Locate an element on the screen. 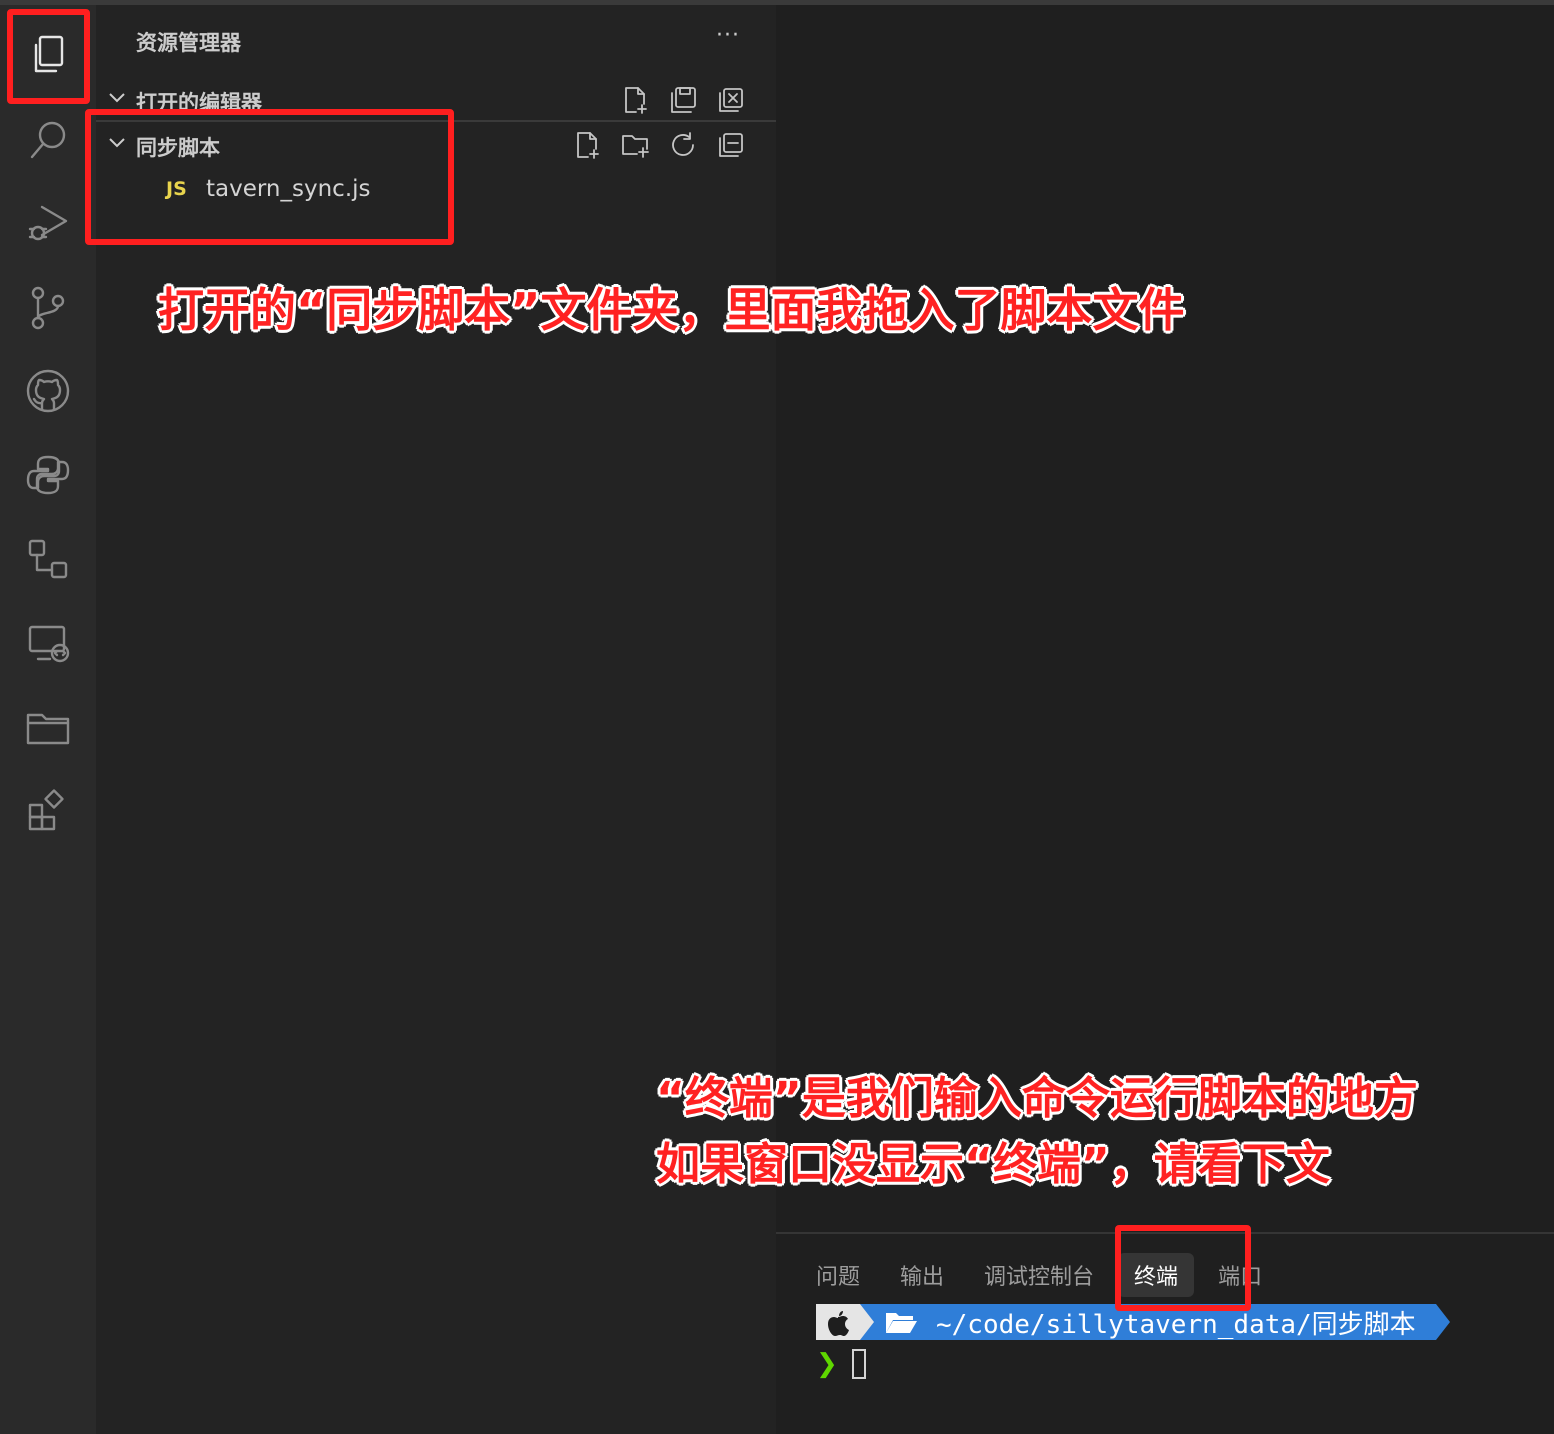 The image size is (1554, 1434). annotation-terminal-note-line2: 如果窗口没显示“终端”，请看下文 is located at coordinates (993, 1164).